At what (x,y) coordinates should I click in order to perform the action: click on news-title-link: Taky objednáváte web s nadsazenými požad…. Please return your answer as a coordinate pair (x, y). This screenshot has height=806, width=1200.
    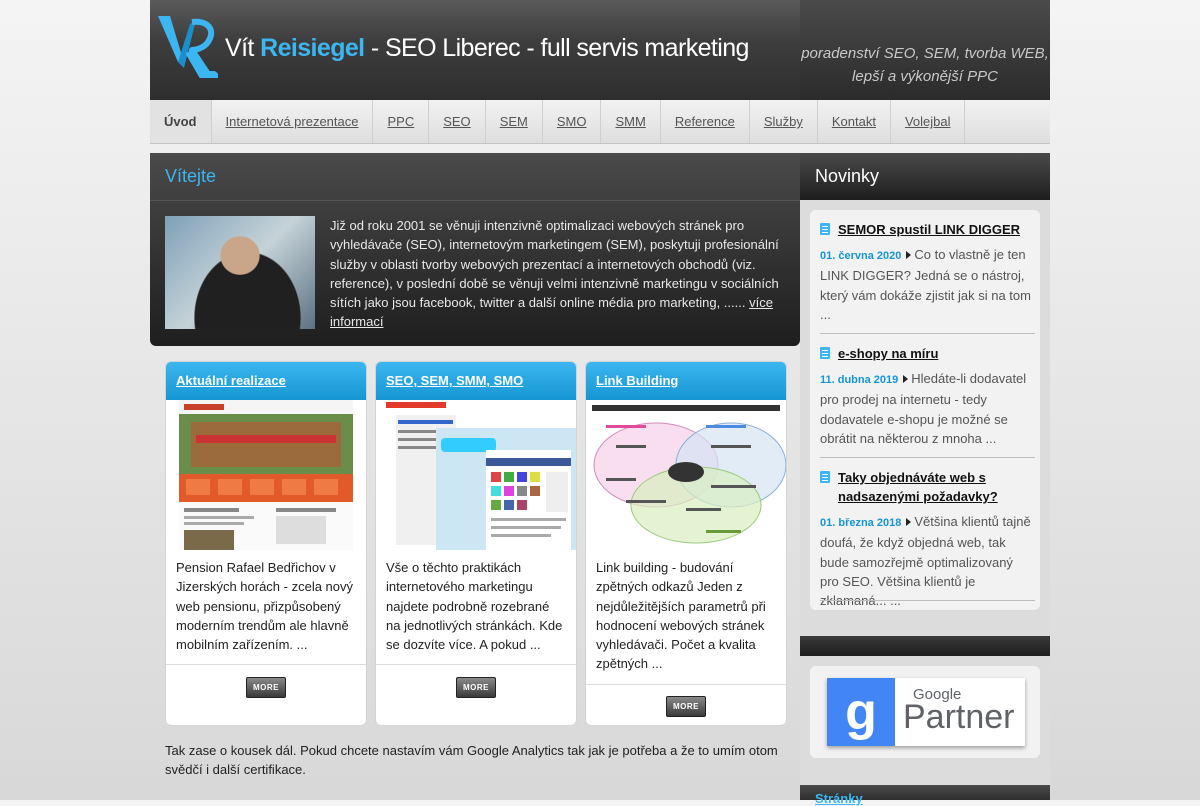
    Looking at the image, I should click on (927, 487).